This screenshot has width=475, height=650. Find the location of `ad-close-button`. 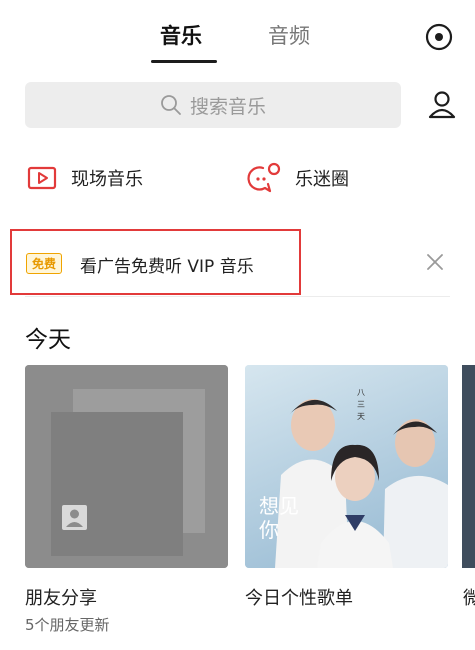

ad-close-button is located at coordinates (435, 262).